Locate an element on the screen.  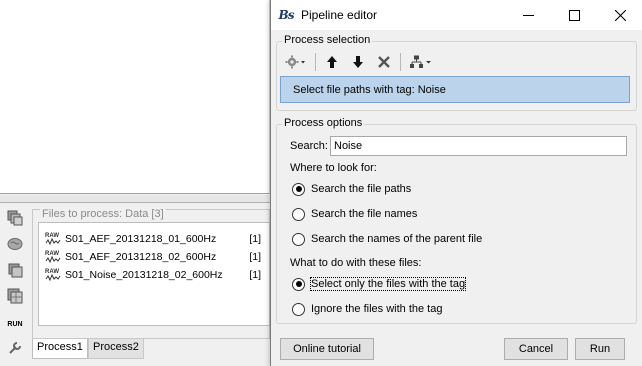
radio-search-file-paths: Search the file paths is located at coordinates (351, 189).